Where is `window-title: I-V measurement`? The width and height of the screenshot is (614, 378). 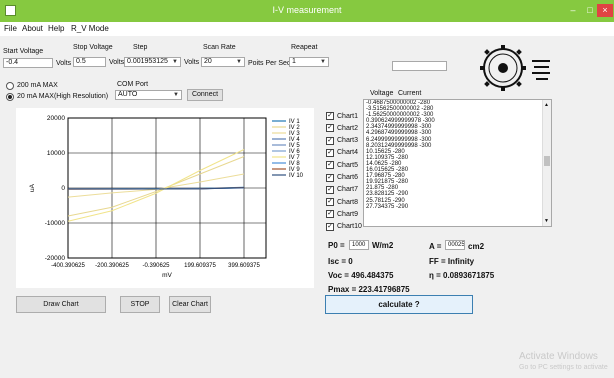
window-title: I-V measurement is located at coordinates (307, 10).